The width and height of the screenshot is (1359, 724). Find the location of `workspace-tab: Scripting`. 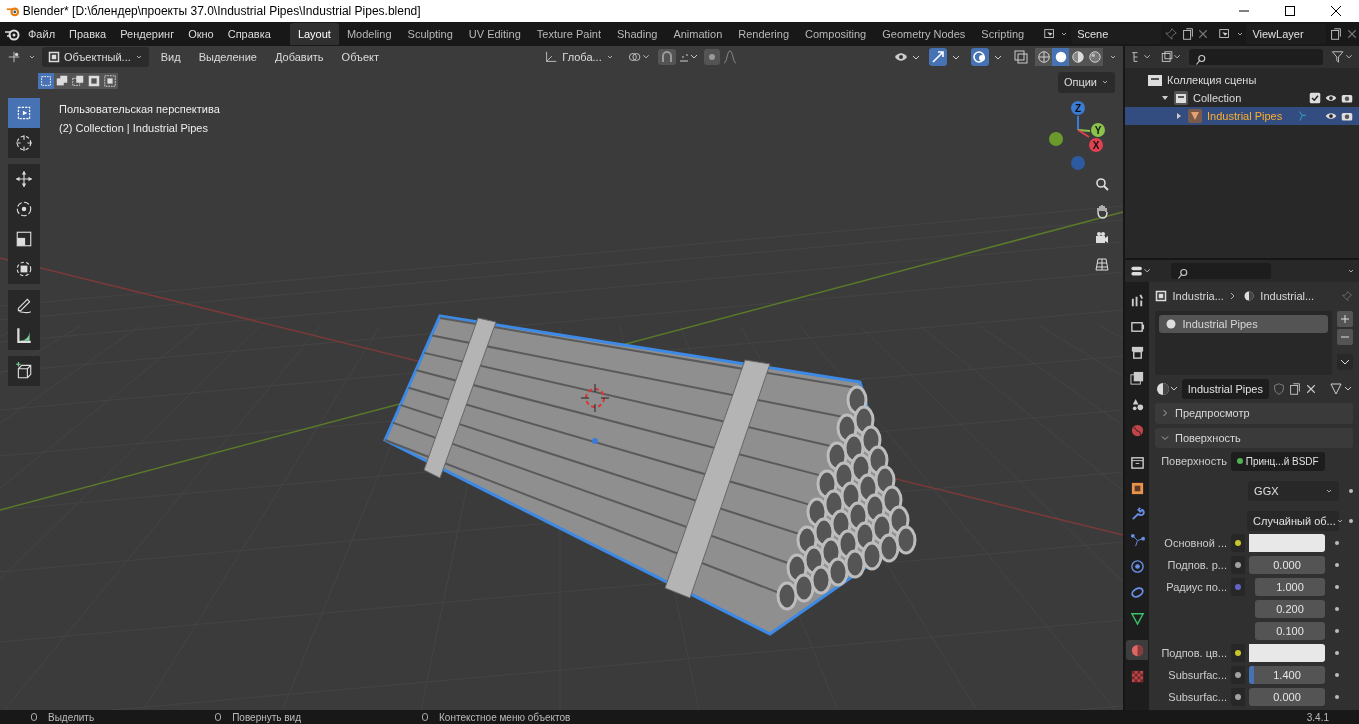

workspace-tab: Scripting is located at coordinates (1003, 34).